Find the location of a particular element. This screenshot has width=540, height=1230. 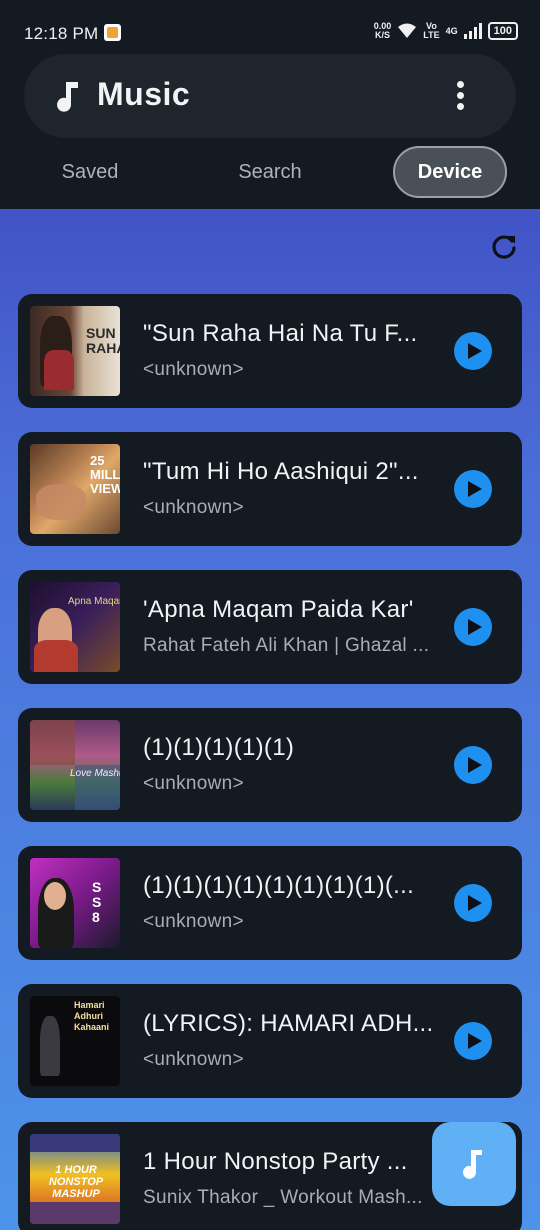

song-title: 'Apna Maqam Paida Kar' is located at coordinates (278, 609).